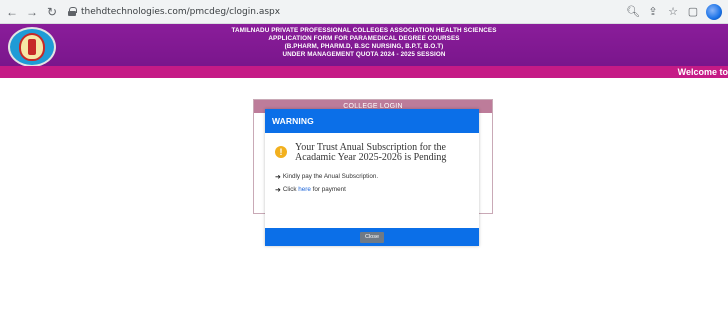  Describe the element at coordinates (371, 157) in the screenshot. I see `warning-message-line-2: Acadamic Year 2025-2026 is Pending` at that location.